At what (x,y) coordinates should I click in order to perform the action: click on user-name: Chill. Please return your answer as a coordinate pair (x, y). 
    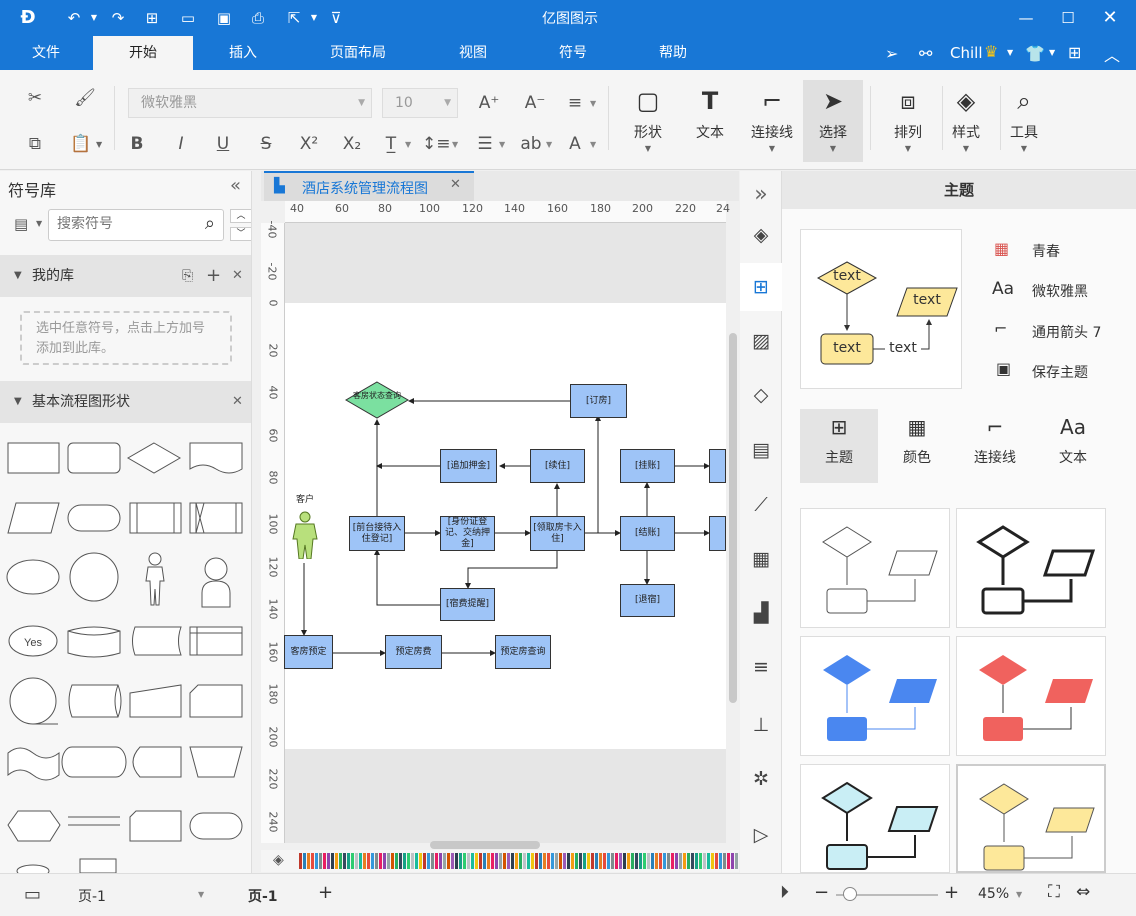
    Looking at the image, I should click on (966, 53).